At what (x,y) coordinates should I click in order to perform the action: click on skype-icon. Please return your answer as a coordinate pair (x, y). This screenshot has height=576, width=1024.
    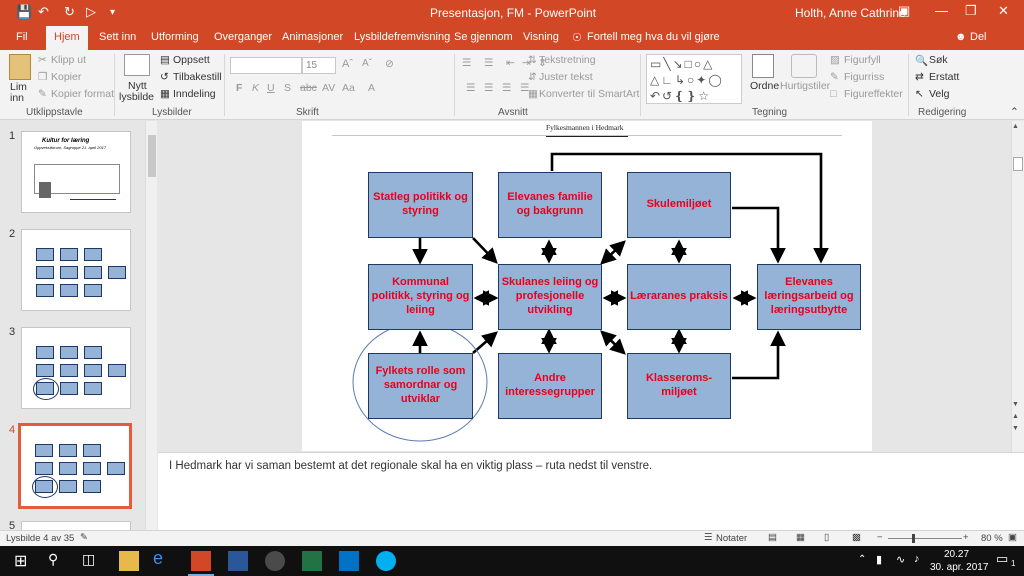
    Looking at the image, I should click on (386, 561).